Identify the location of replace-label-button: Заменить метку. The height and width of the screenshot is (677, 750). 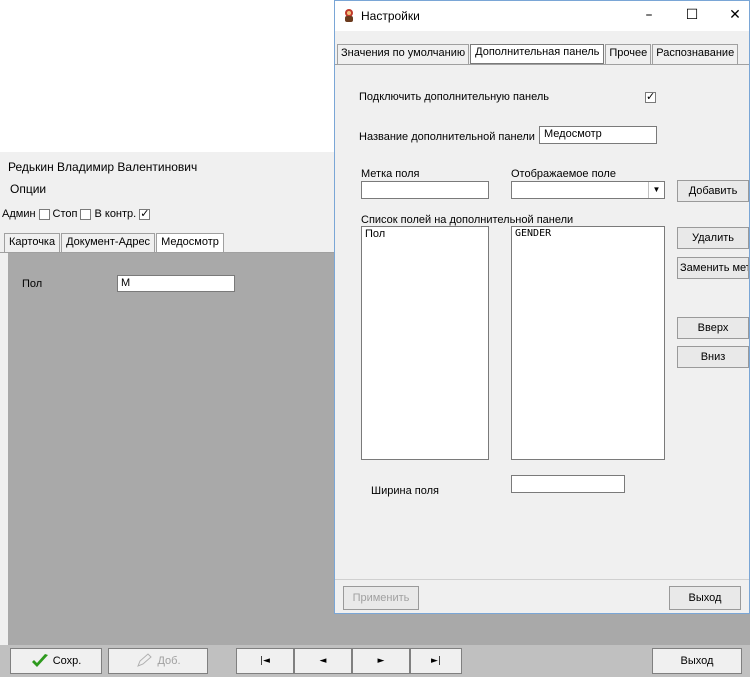
(713, 268).